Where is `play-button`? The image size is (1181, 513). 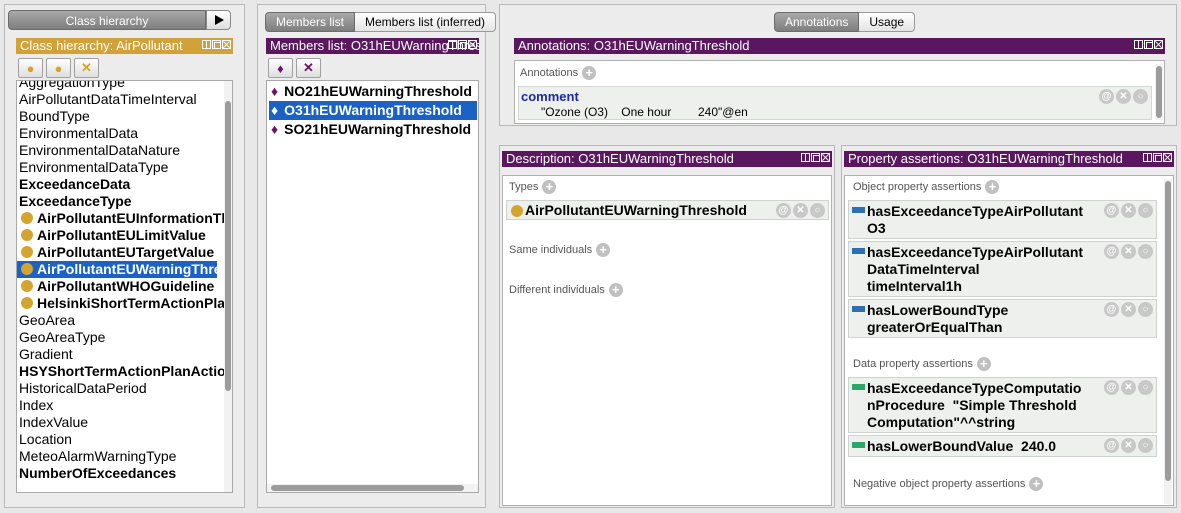 play-button is located at coordinates (218, 20).